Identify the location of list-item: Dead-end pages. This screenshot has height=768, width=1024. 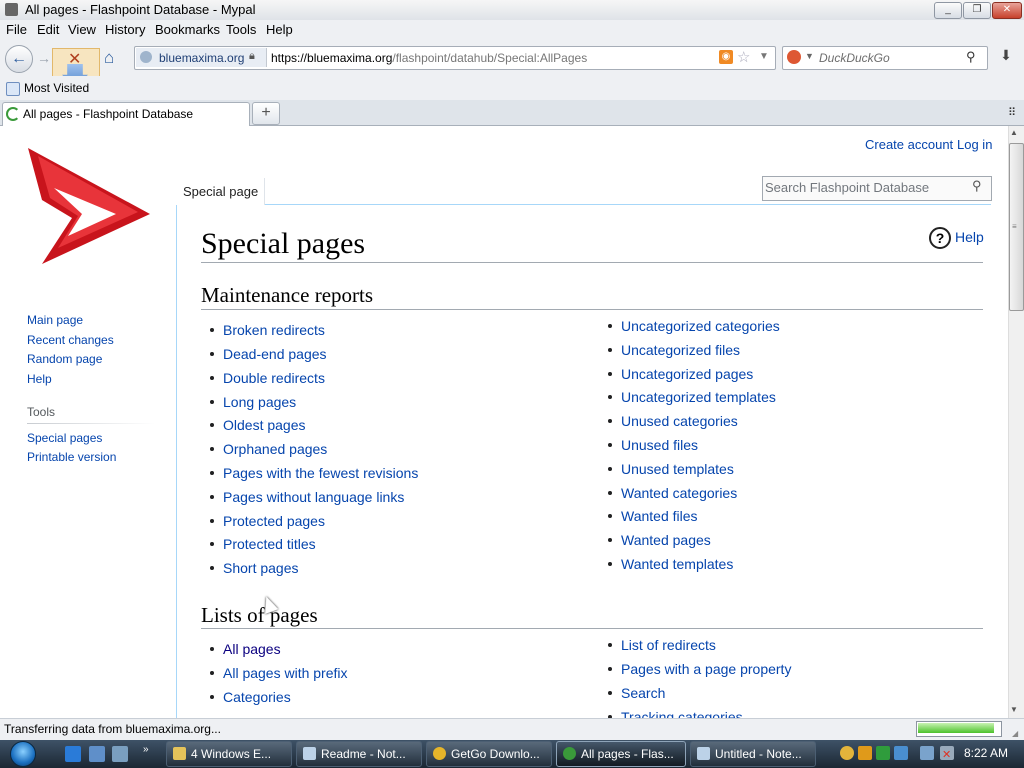
(268, 354).